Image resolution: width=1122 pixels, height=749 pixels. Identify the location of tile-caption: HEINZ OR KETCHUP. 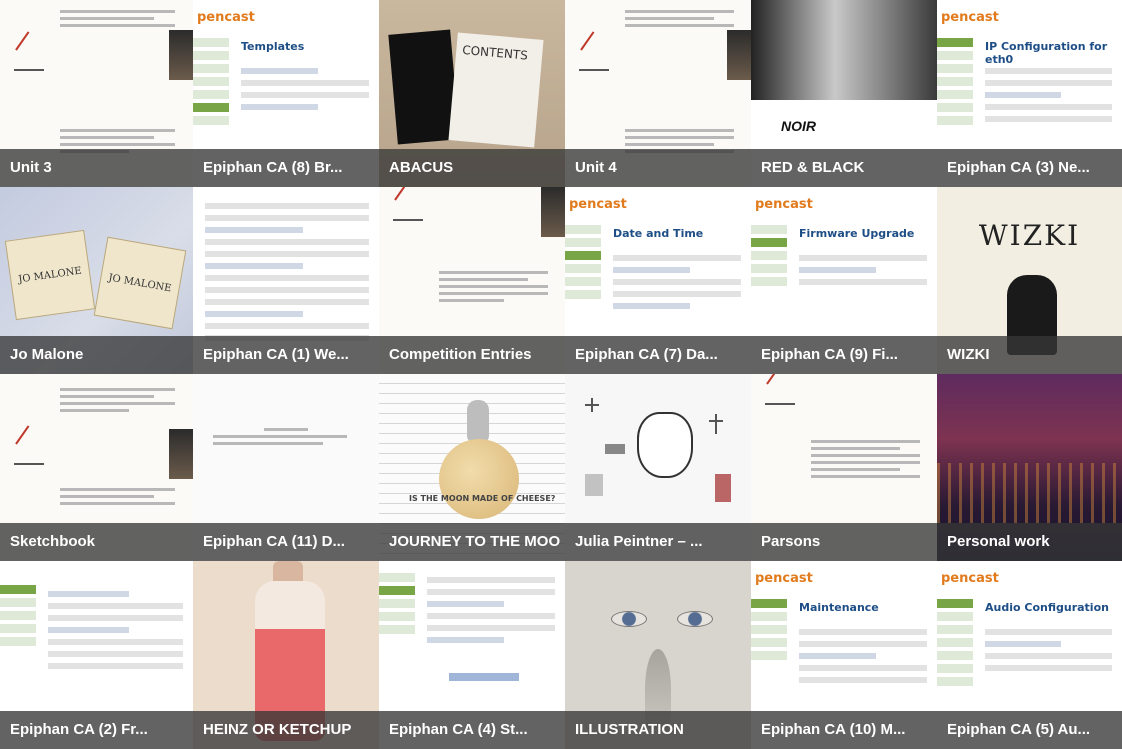
(286, 730).